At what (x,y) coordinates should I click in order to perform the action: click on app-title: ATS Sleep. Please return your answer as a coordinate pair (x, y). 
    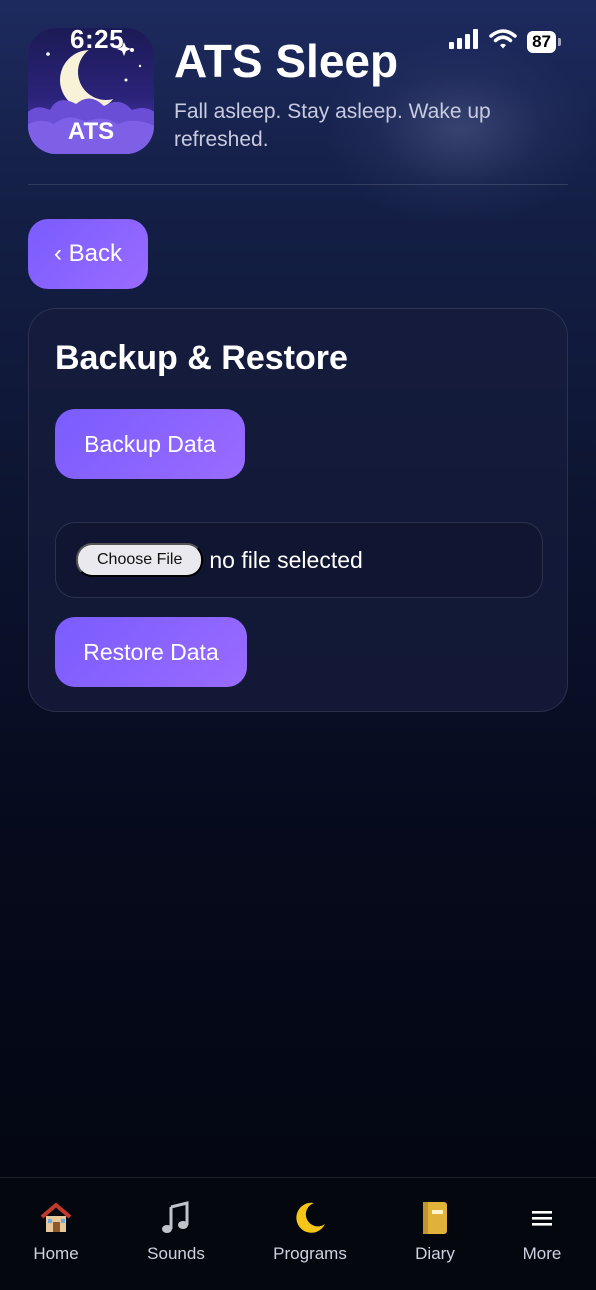
    Looking at the image, I should click on (286, 61).